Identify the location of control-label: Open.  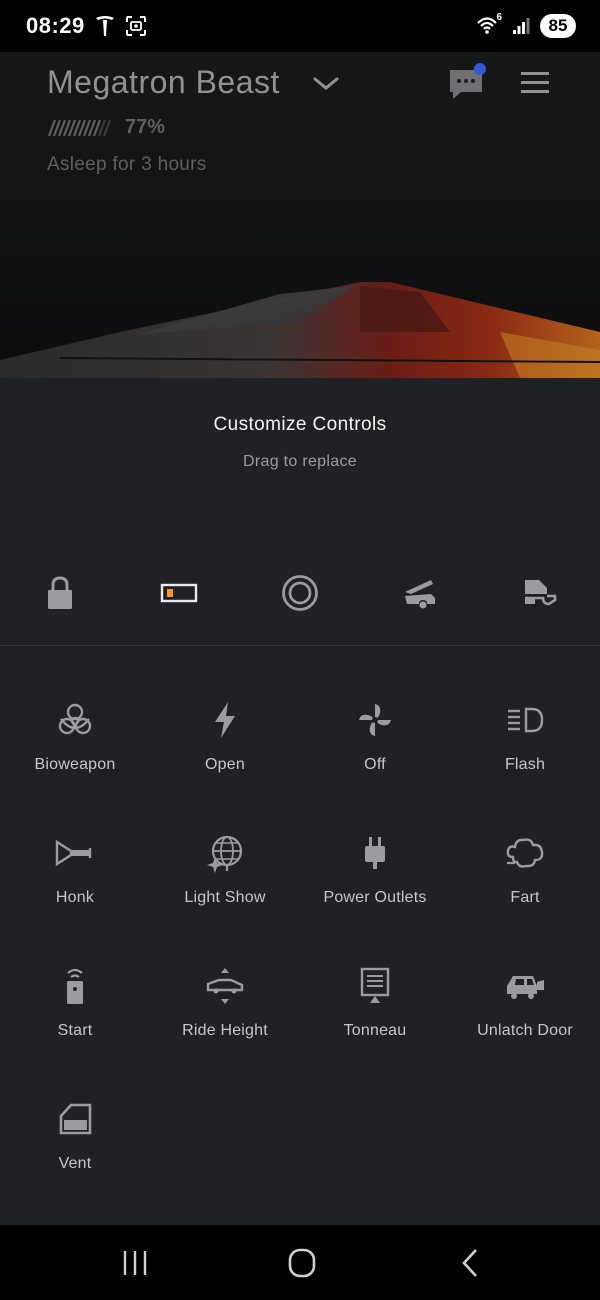
(225, 764).